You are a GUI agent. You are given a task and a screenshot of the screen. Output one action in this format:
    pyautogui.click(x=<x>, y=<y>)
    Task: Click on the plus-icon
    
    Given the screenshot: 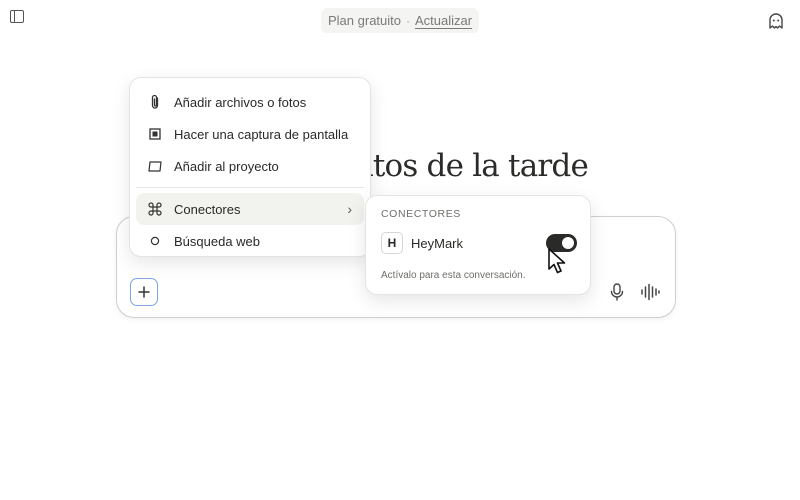 What is the action you would take?
    pyautogui.click(x=144, y=292)
    